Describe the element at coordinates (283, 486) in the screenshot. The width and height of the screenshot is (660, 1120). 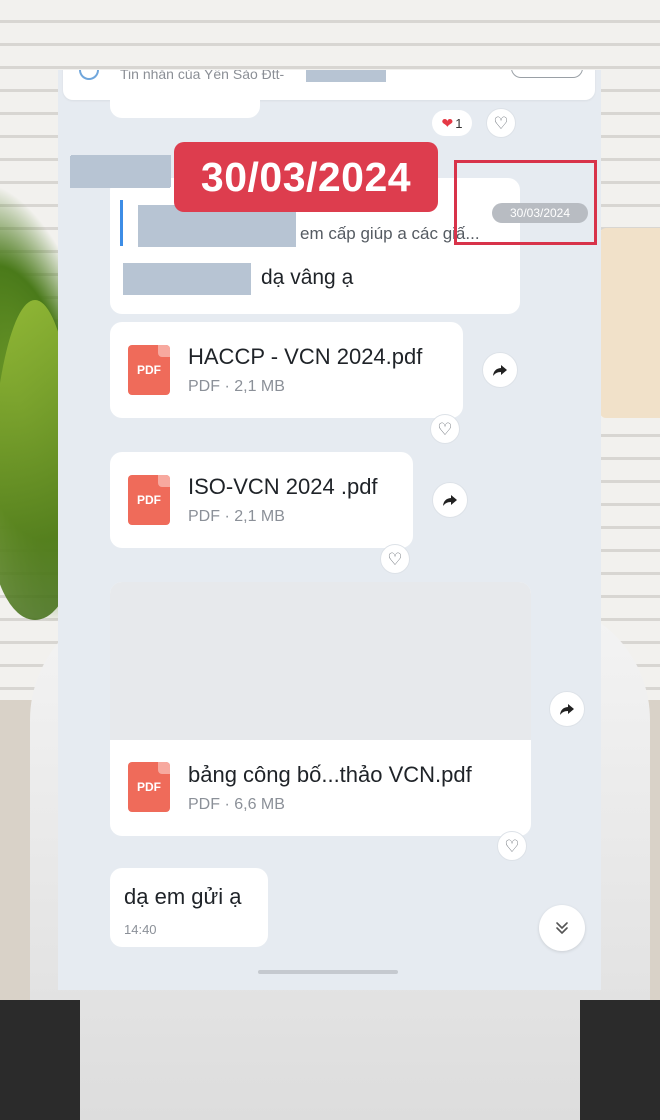
I see `file-name: ISO-VCN 2024 .pdf` at that location.